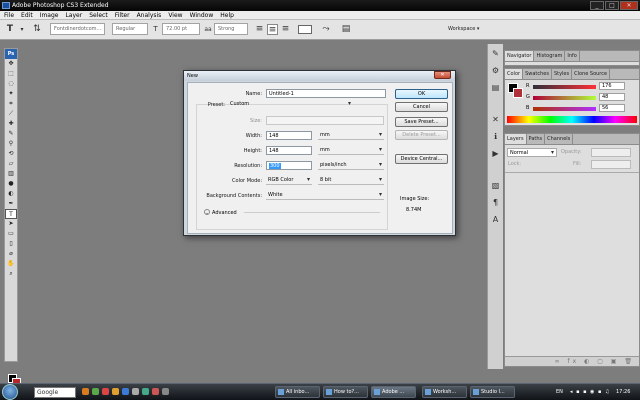 The width and height of the screenshot is (640, 400). What do you see at coordinates (11, 234) in the screenshot?
I see `shape-tool-icon: ▭` at bounding box center [11, 234].